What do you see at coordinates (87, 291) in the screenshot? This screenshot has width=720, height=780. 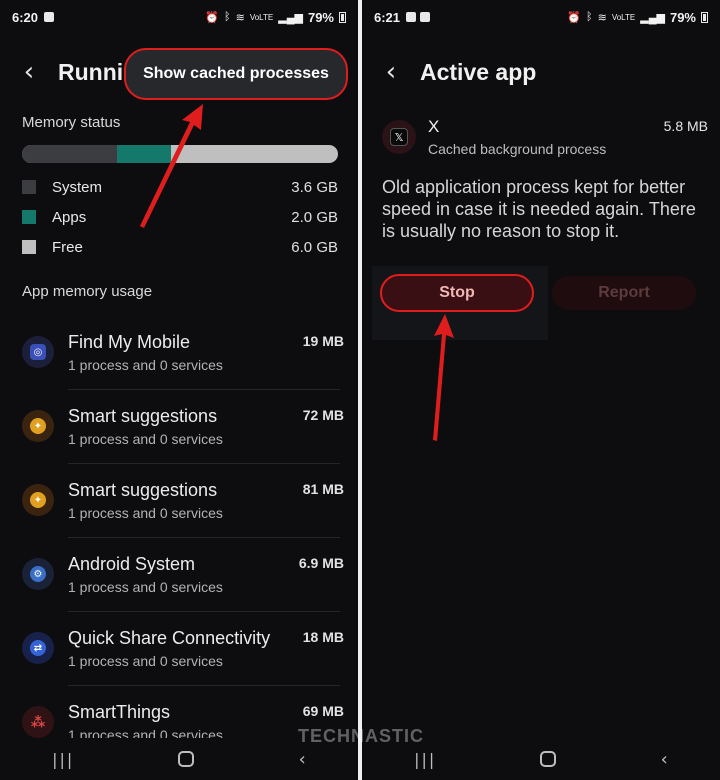 I see `app-memory-usage-label: App memory usage` at bounding box center [87, 291].